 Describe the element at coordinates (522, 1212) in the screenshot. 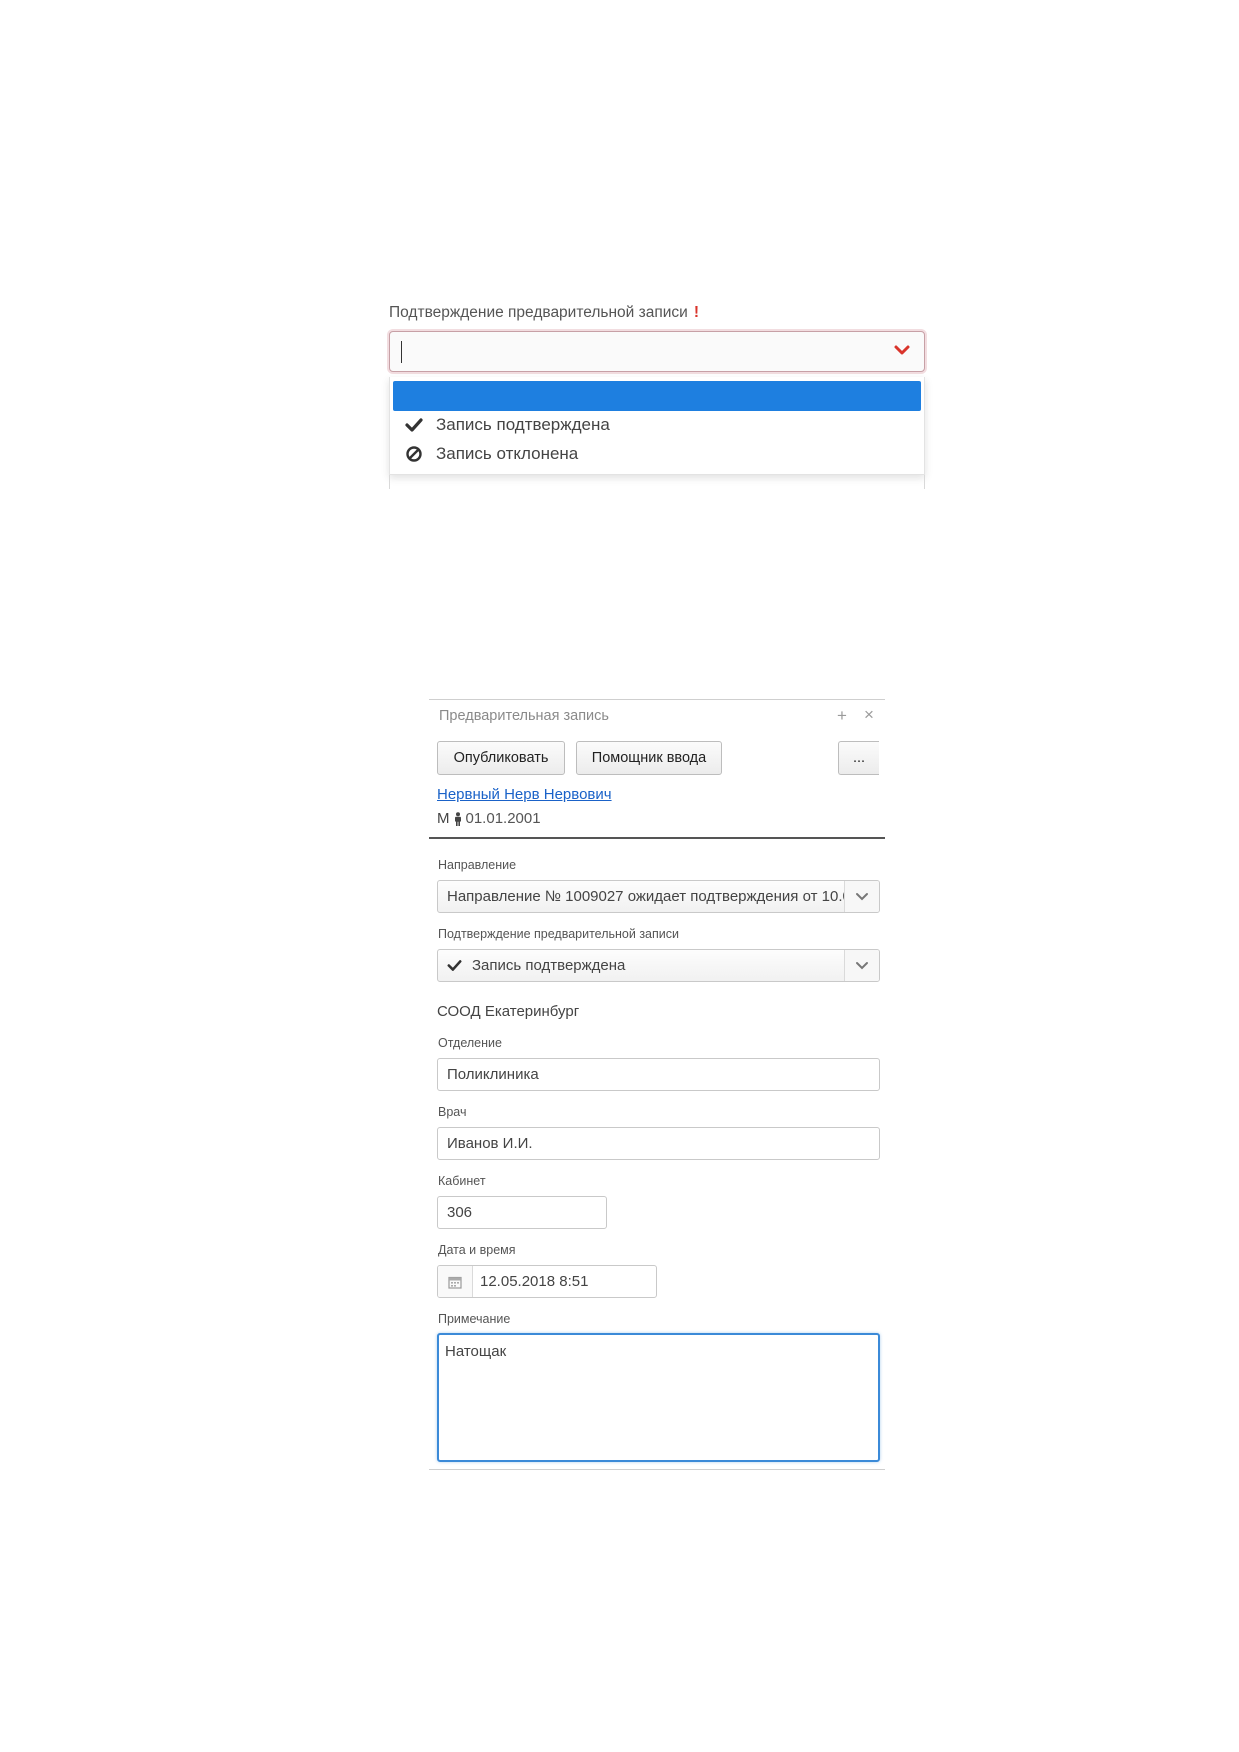

I see `cabinet-field: 306` at that location.